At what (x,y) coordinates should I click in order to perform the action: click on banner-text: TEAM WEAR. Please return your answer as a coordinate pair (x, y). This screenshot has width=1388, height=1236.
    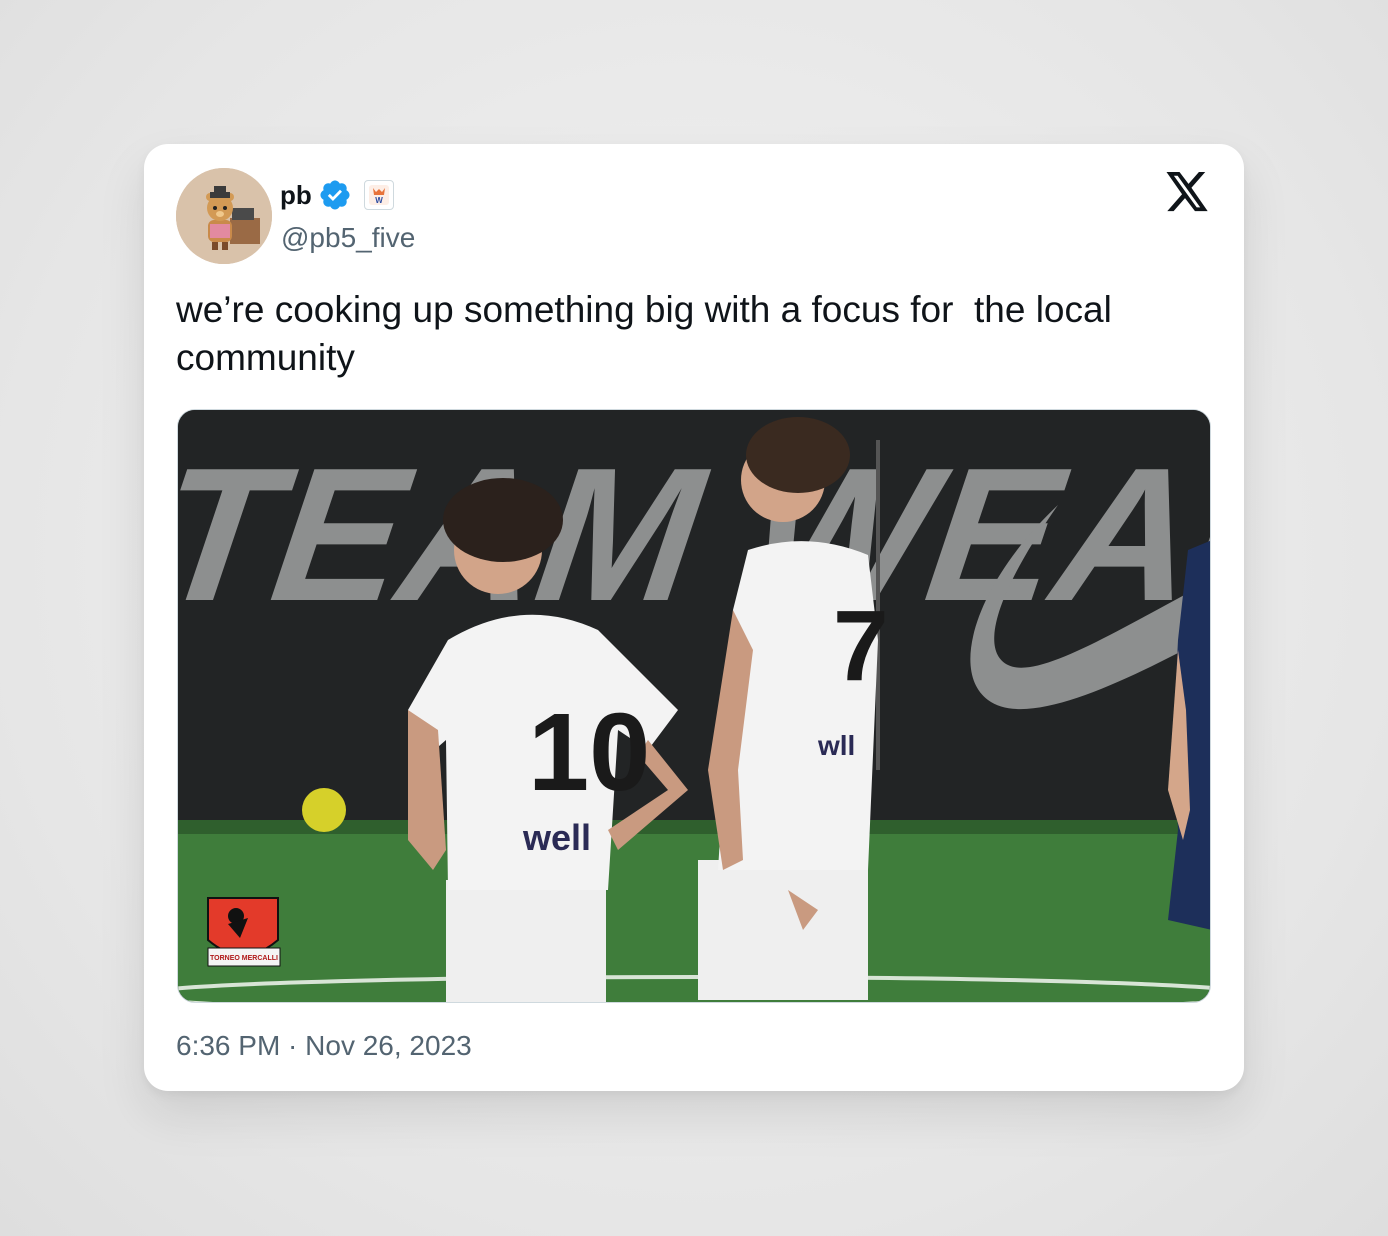
    Looking at the image, I should click on (694, 535).